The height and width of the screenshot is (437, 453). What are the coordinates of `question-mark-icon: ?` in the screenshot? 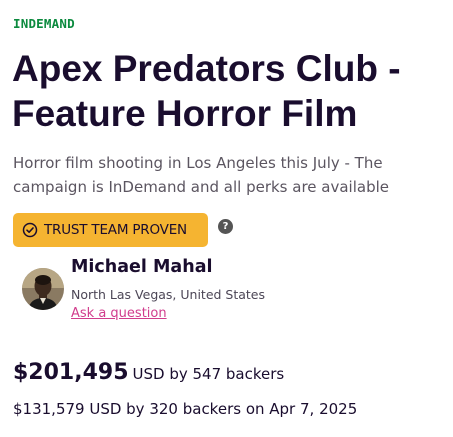 It's located at (225, 226).